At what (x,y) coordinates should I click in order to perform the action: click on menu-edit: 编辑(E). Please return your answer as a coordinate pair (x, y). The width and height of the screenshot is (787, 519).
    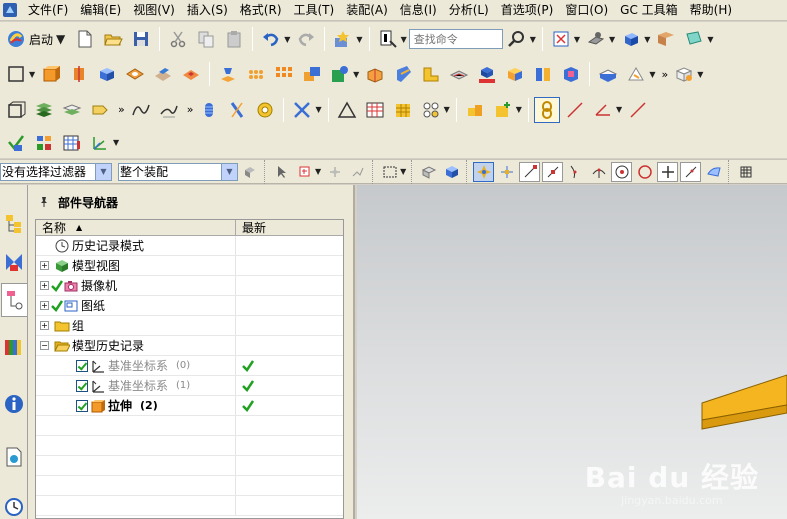
    Looking at the image, I should click on (100, 10).